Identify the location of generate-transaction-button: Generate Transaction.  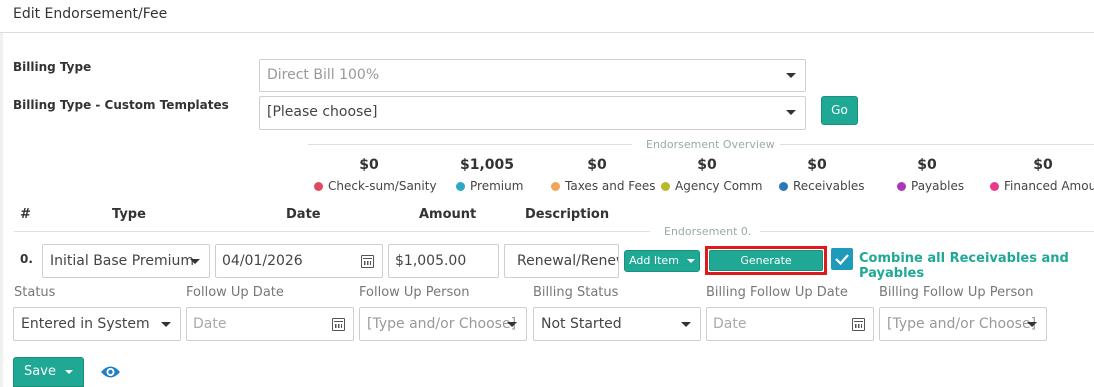
(766, 268).